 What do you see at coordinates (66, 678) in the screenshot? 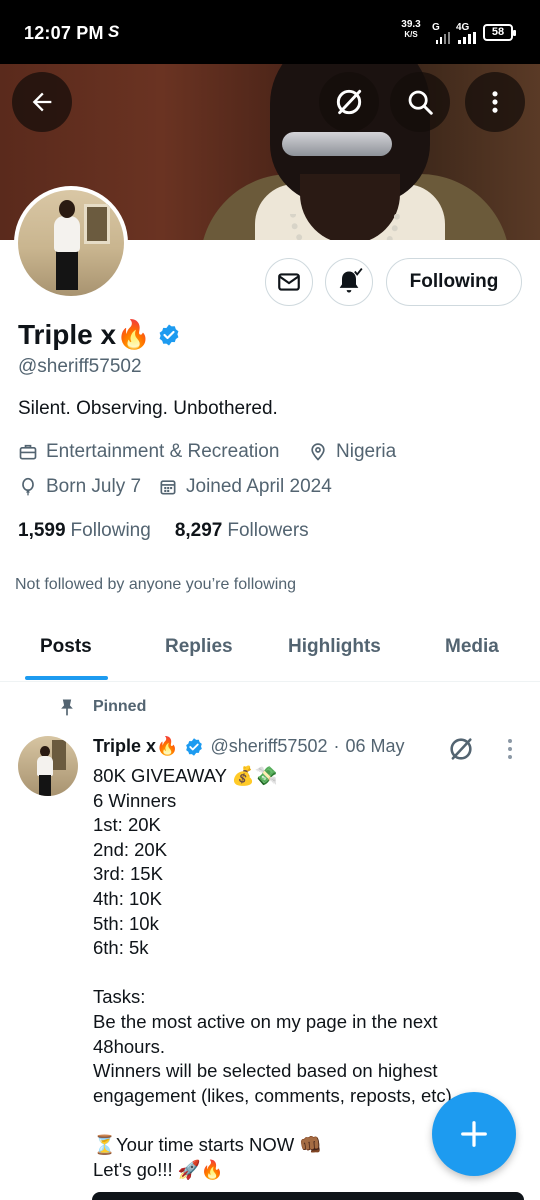
I see `active-tab-indicator` at bounding box center [66, 678].